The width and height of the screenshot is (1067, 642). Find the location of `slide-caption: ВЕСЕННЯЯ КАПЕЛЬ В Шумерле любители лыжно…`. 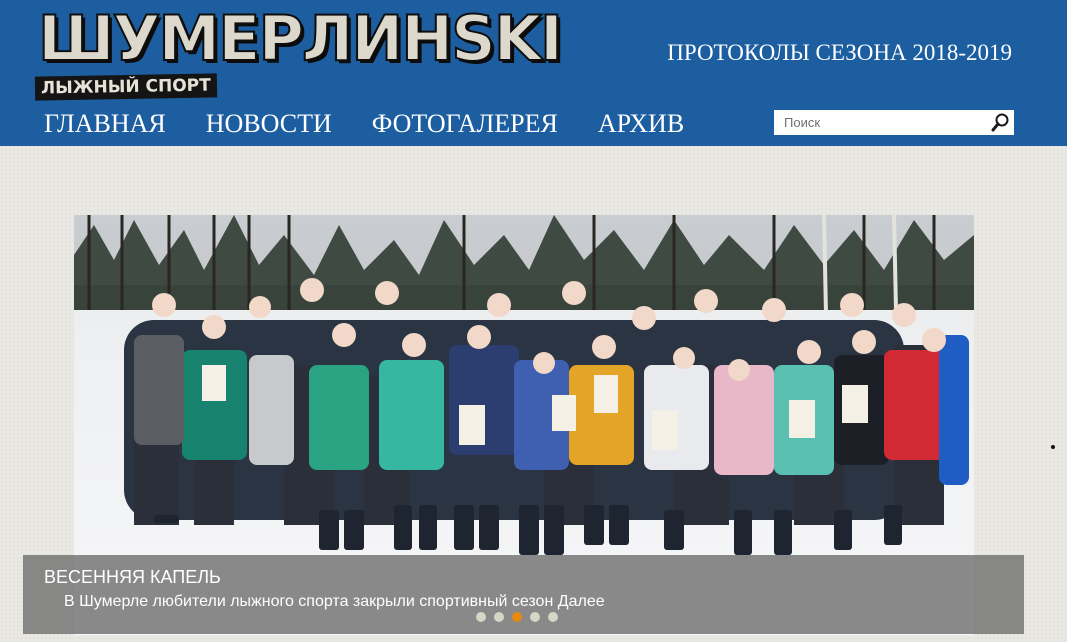

slide-caption: ВЕСЕННЯЯ КАПЕЛЬ В Шумерле любители лыжно… is located at coordinates (523, 594).